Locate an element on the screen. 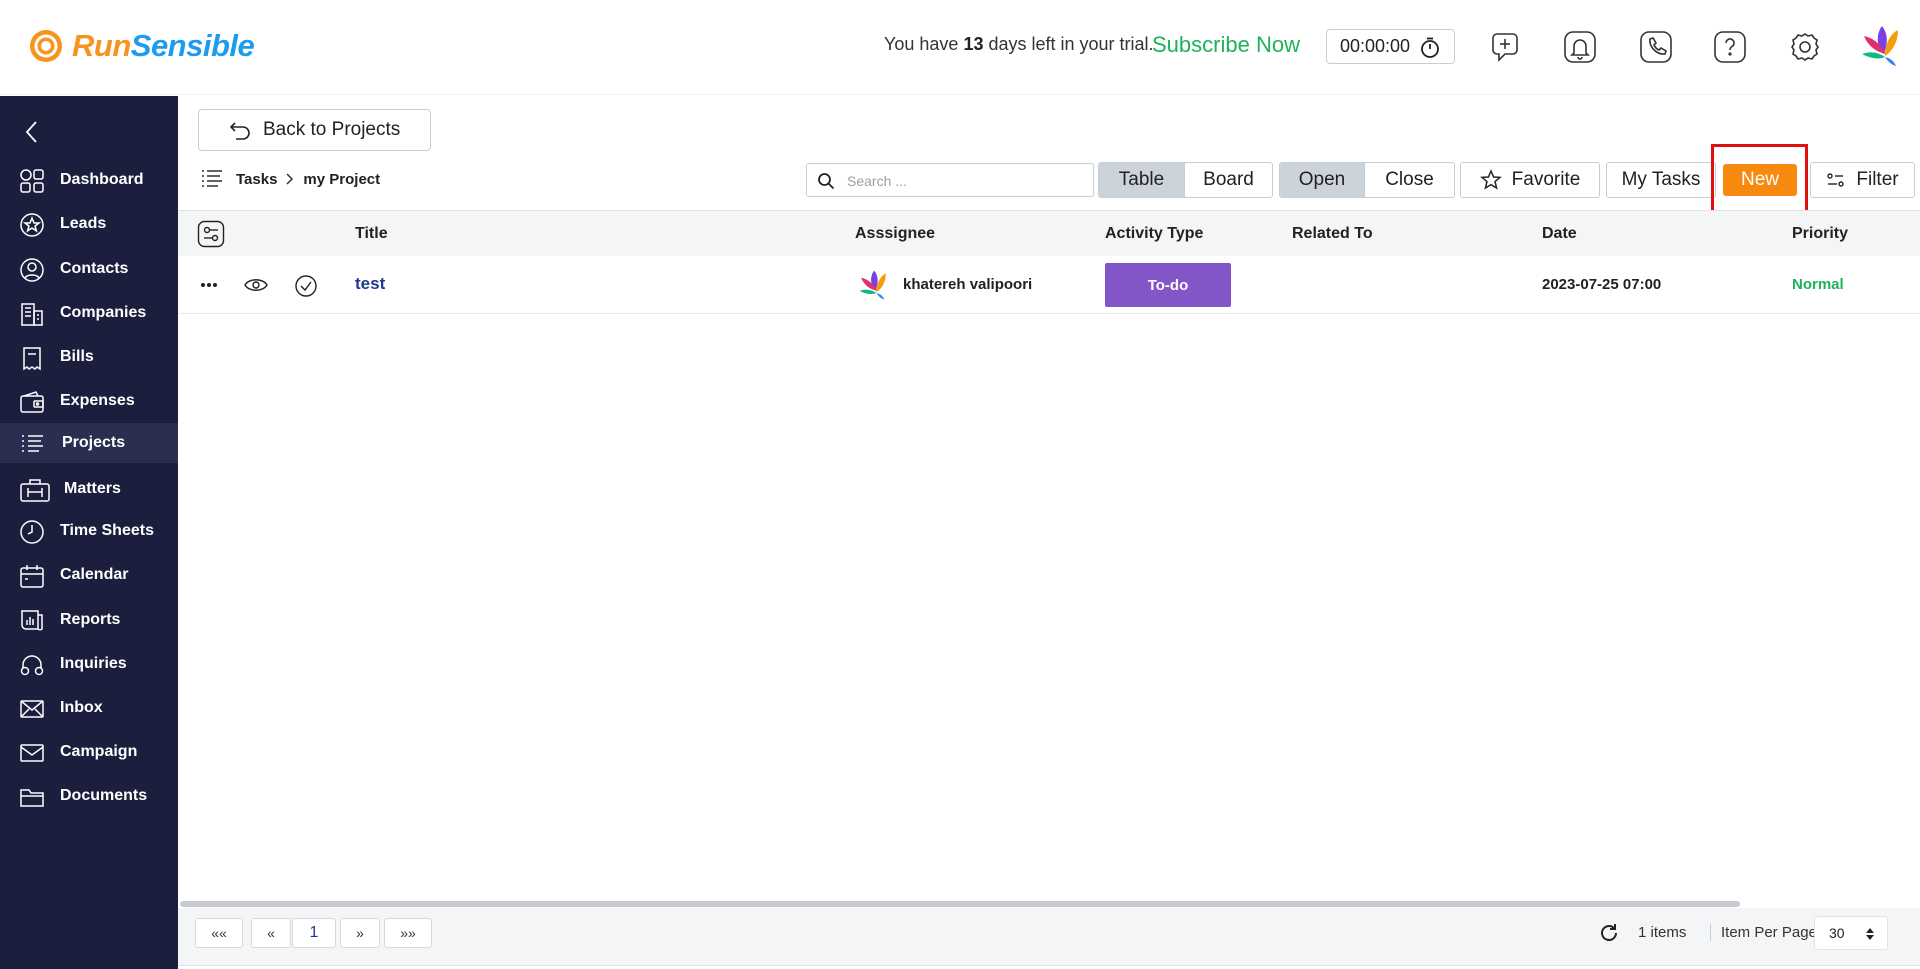 This screenshot has height=969, width=1920. column-settings-icon is located at coordinates (211, 234).